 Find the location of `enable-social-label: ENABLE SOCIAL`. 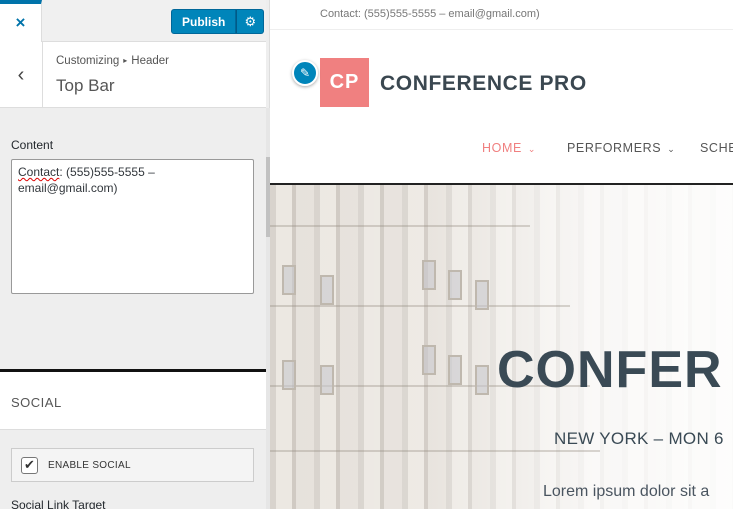

enable-social-label: ENABLE SOCIAL is located at coordinates (89, 465).